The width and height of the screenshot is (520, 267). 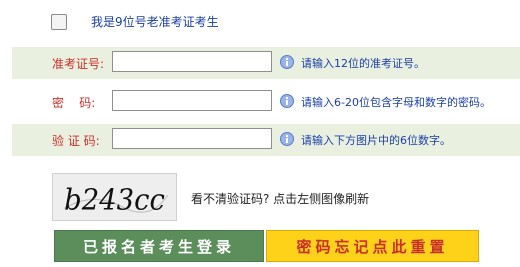 I want to click on login-button: 已报名者考生登录, so click(x=159, y=246).